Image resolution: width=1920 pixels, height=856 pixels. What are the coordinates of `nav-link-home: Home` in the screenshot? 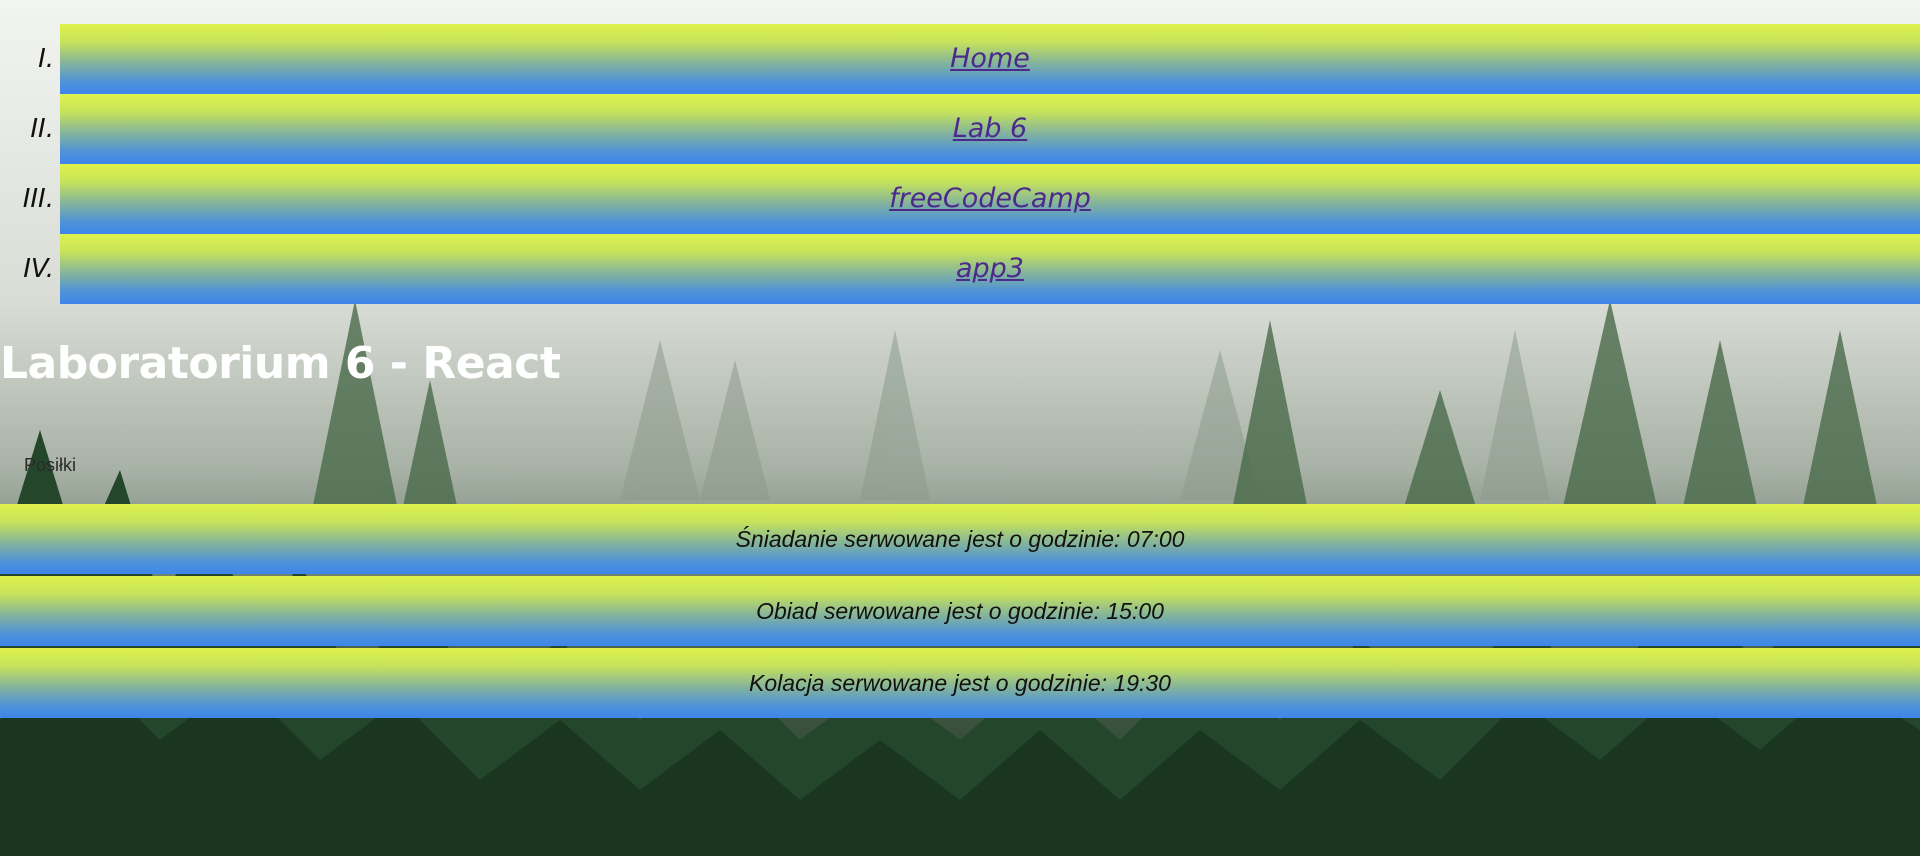 It's located at (990, 58).